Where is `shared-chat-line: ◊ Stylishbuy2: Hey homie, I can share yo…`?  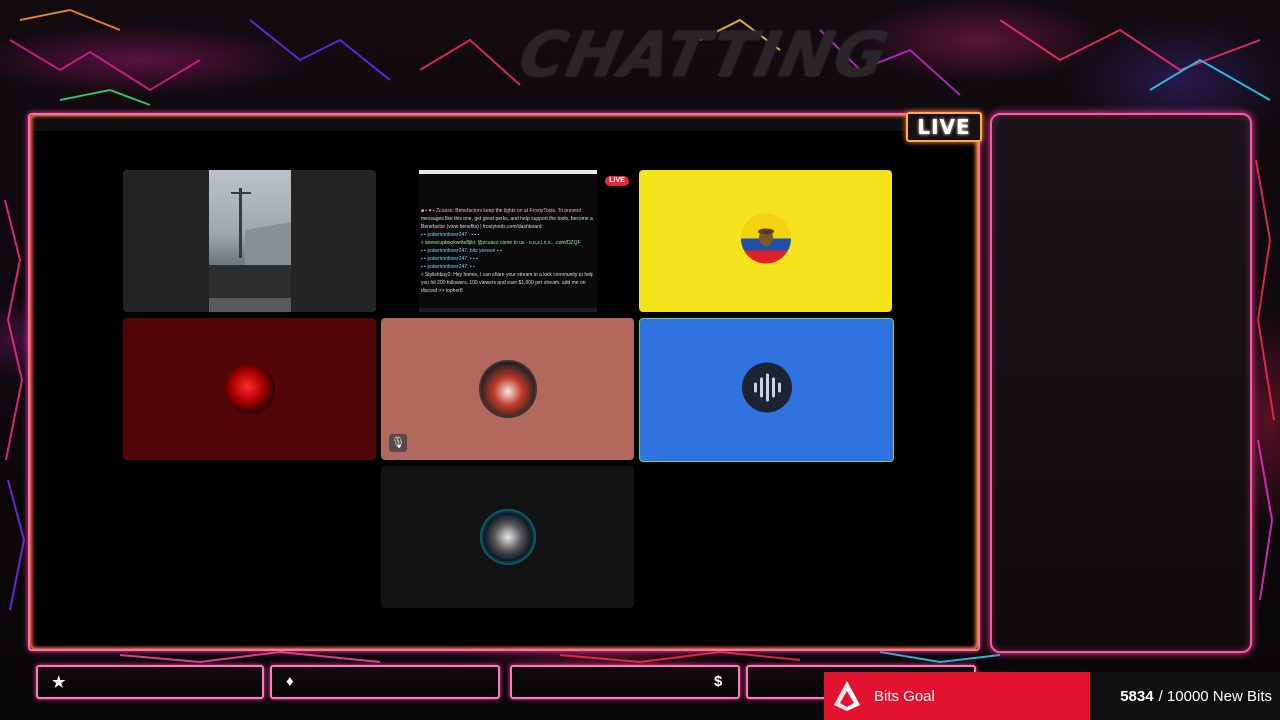
shared-chat-line: ◊ Stylishbuy2: Hey homie, I can share yo… is located at coordinates (507, 275).